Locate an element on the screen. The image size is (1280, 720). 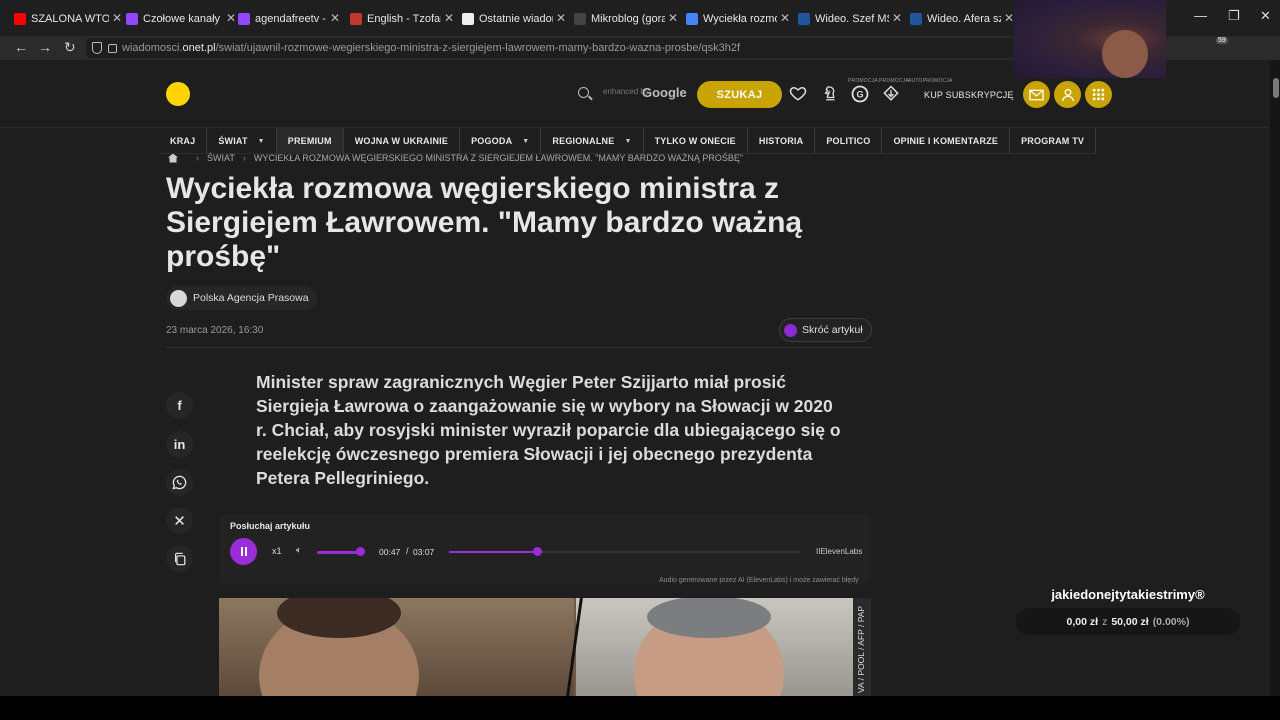
nav-item-label: HISTORIA is located at coordinates (781, 141).